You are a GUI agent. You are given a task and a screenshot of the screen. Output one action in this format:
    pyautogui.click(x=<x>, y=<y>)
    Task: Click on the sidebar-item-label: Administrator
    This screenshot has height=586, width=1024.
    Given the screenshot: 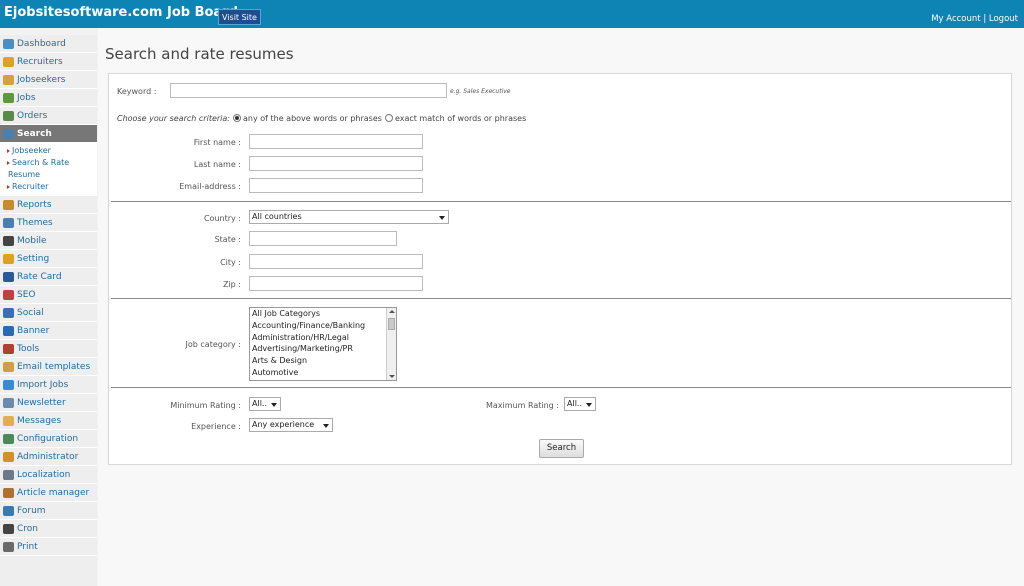 What is the action you would take?
    pyautogui.click(x=48, y=457)
    